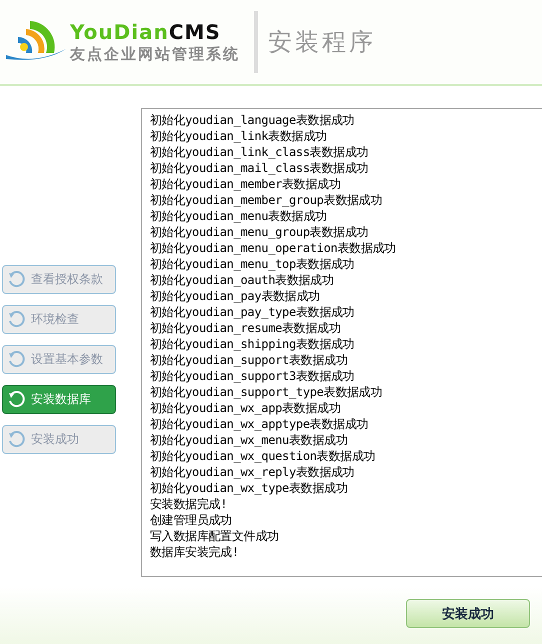  Describe the element at coordinates (194, 552) in the screenshot. I see `log-line: 数据库安装完成!` at that location.